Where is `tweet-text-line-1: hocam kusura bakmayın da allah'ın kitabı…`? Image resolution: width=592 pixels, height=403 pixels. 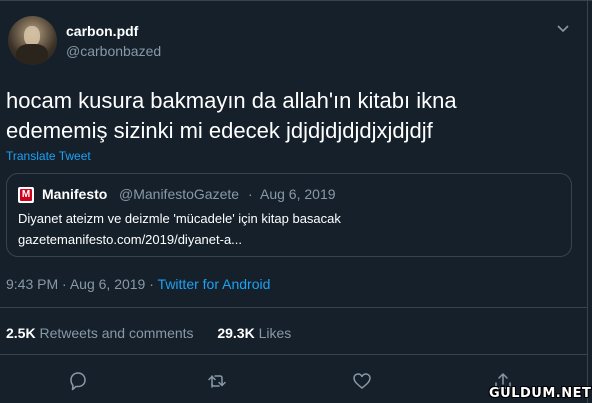
tweet-text-line-1: hocam kusura bakmayın da allah'ın kitabı… is located at coordinates (231, 100).